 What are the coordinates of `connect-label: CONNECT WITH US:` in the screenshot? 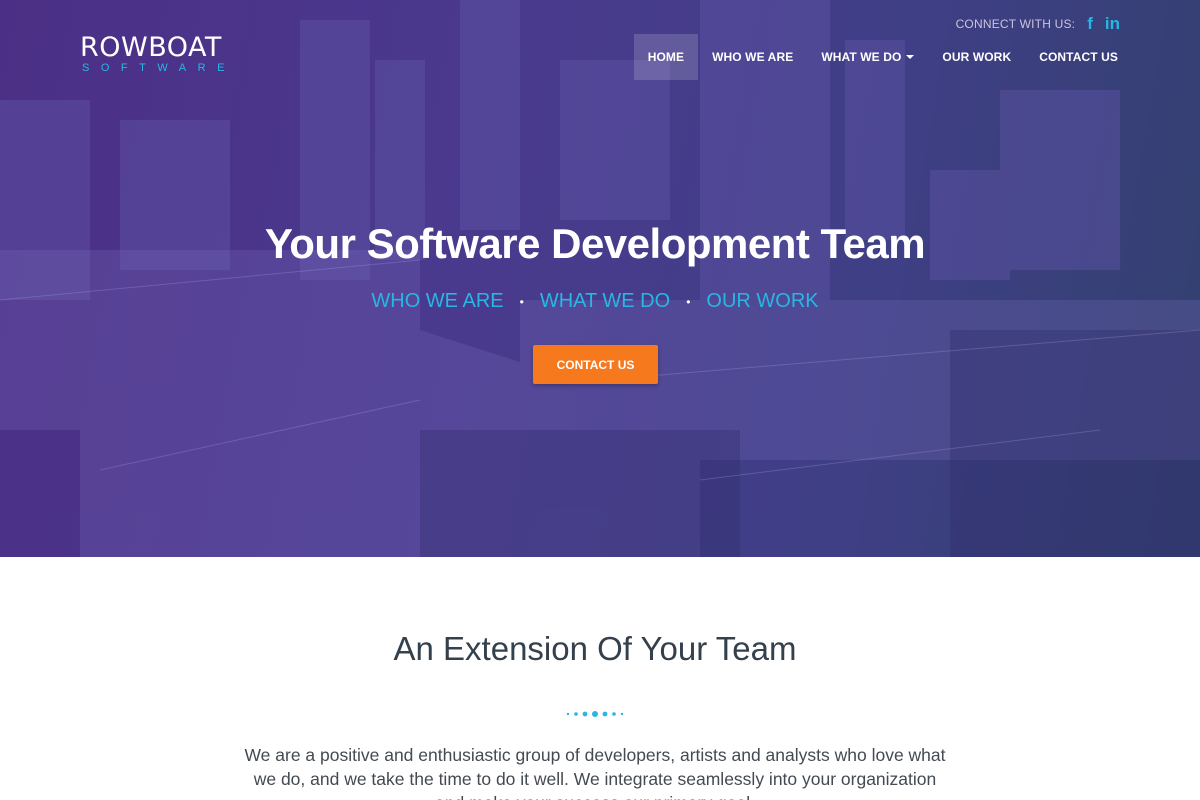 It's located at (1015, 24).